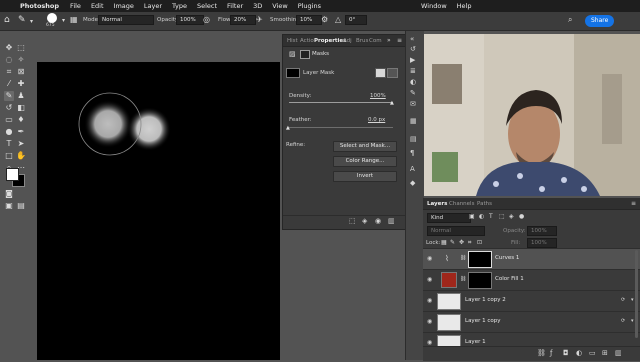 Image resolution: width=640 pixels, height=362 pixels. What do you see at coordinates (12, 174) in the screenshot?
I see `foreground-color-swatch` at bounding box center [12, 174].